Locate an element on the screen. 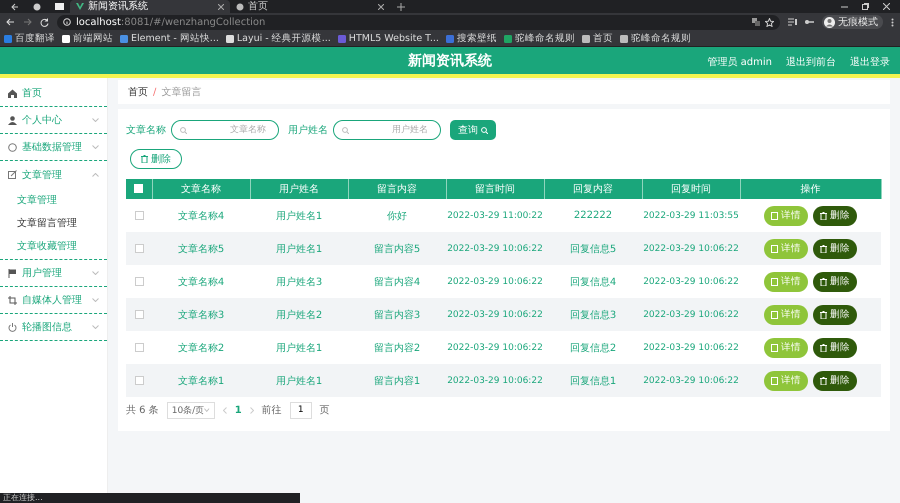  breadcrumb-item: 首页 is located at coordinates (138, 92).